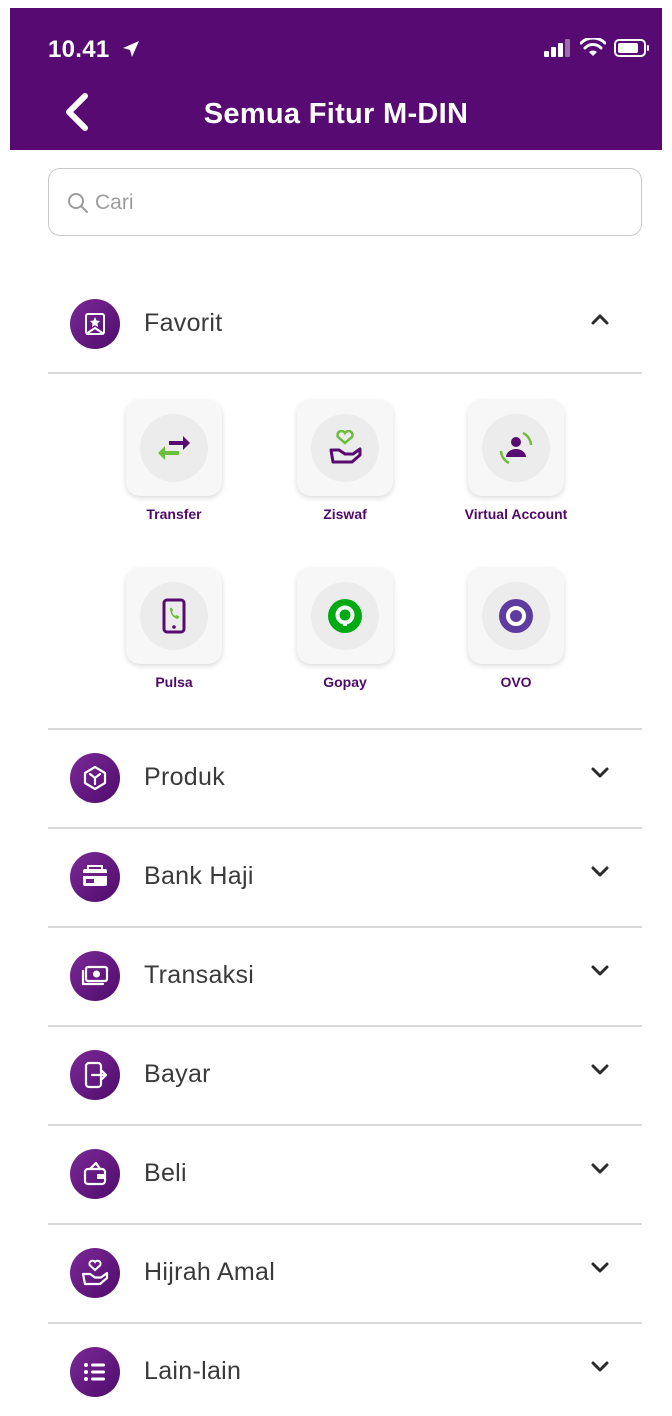 The width and height of the screenshot is (672, 1416). Describe the element at coordinates (345, 975) in the screenshot. I see `section-transaksi: Transaksi` at that location.